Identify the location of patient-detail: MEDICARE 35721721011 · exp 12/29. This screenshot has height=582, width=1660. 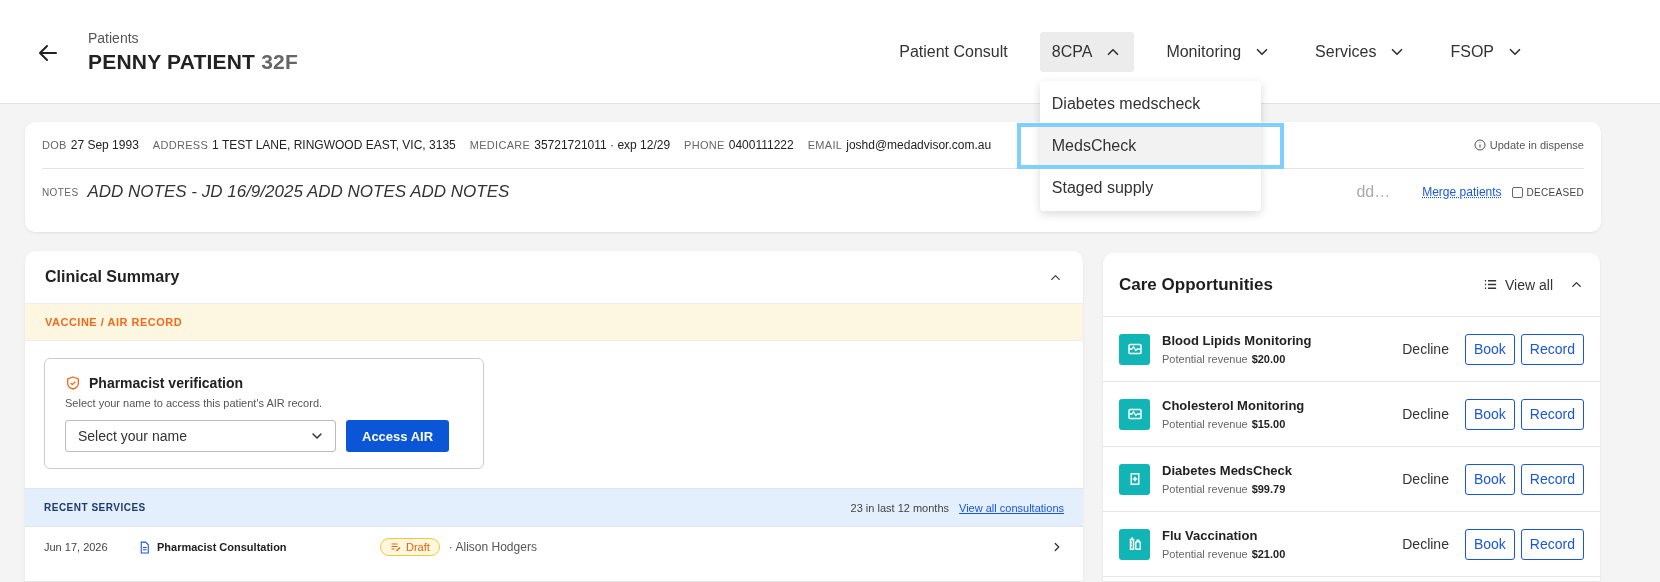
(570, 145).